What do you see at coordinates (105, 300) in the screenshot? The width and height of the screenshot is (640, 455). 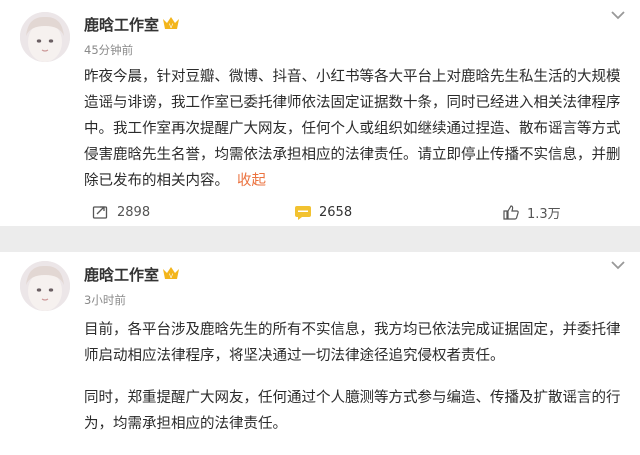 I see `post-time: 3小时前` at bounding box center [105, 300].